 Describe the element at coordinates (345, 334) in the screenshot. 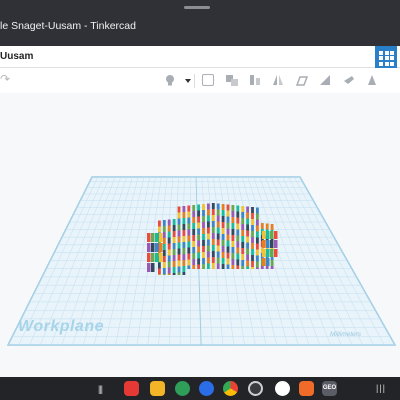

I see `units-label: Millimeters` at that location.